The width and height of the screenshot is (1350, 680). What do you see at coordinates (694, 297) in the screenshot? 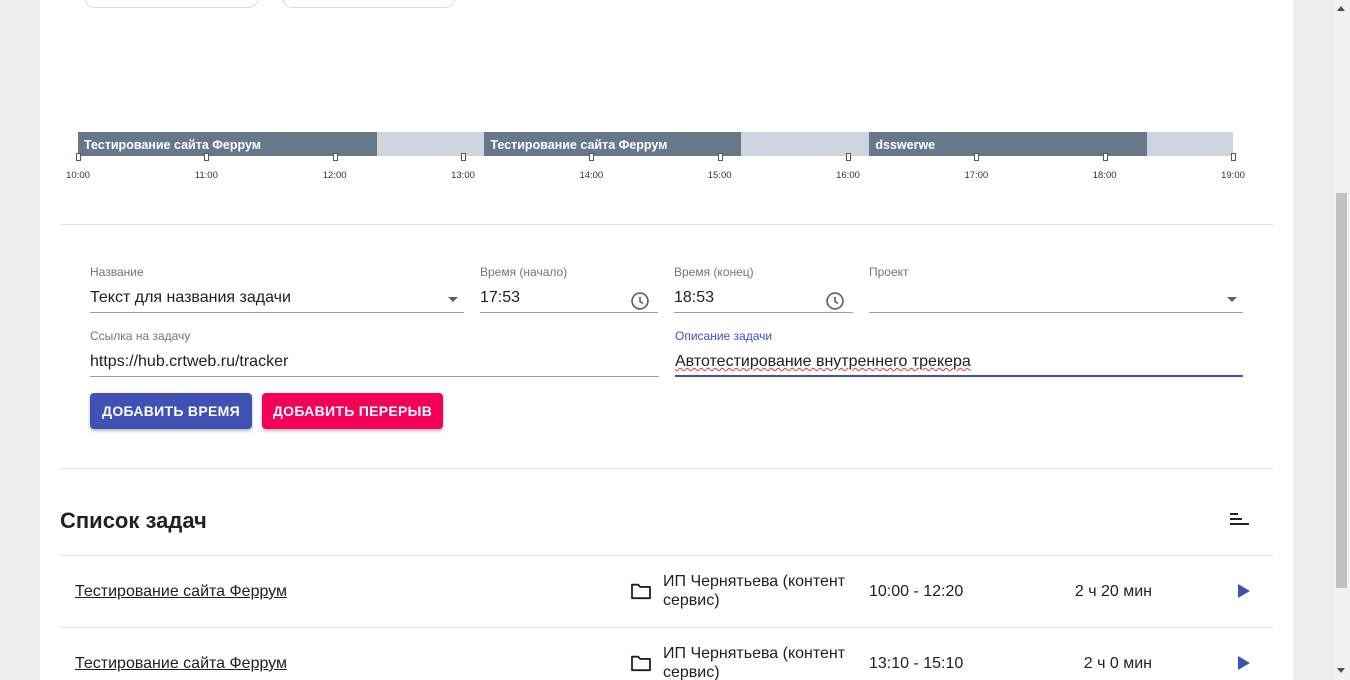
I see `end-time-value: 18:53` at bounding box center [694, 297].